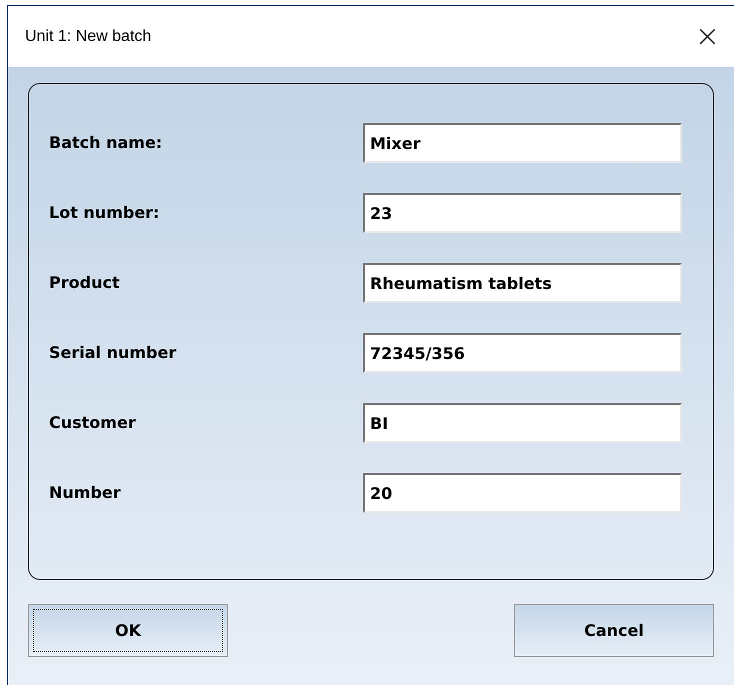 This screenshot has width=734, height=685. What do you see at coordinates (614, 630) in the screenshot?
I see `dialog-button: Cancel` at bounding box center [614, 630].